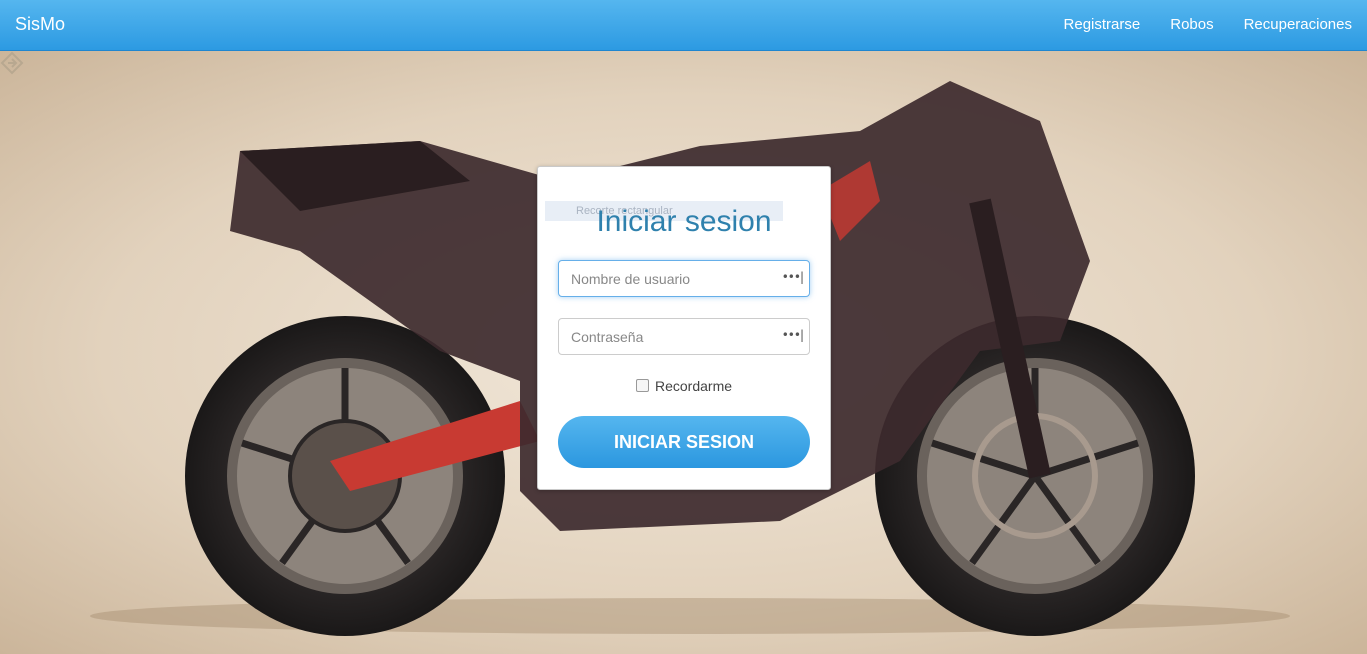 The height and width of the screenshot is (654, 1367). What do you see at coordinates (642, 385) in the screenshot?
I see `remember-checkbox` at bounding box center [642, 385].